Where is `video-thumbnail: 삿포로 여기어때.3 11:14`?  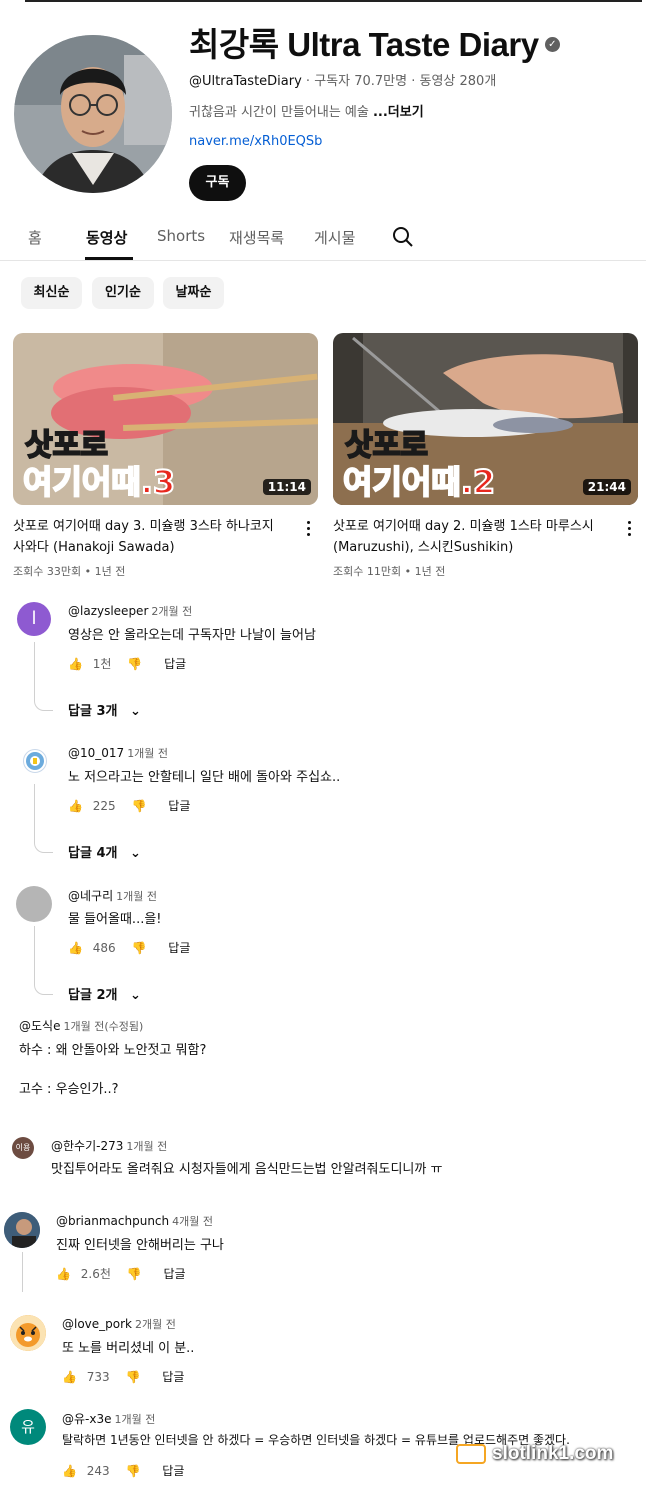 video-thumbnail: 삿포로 여기어때.3 11:14 is located at coordinates (165, 419).